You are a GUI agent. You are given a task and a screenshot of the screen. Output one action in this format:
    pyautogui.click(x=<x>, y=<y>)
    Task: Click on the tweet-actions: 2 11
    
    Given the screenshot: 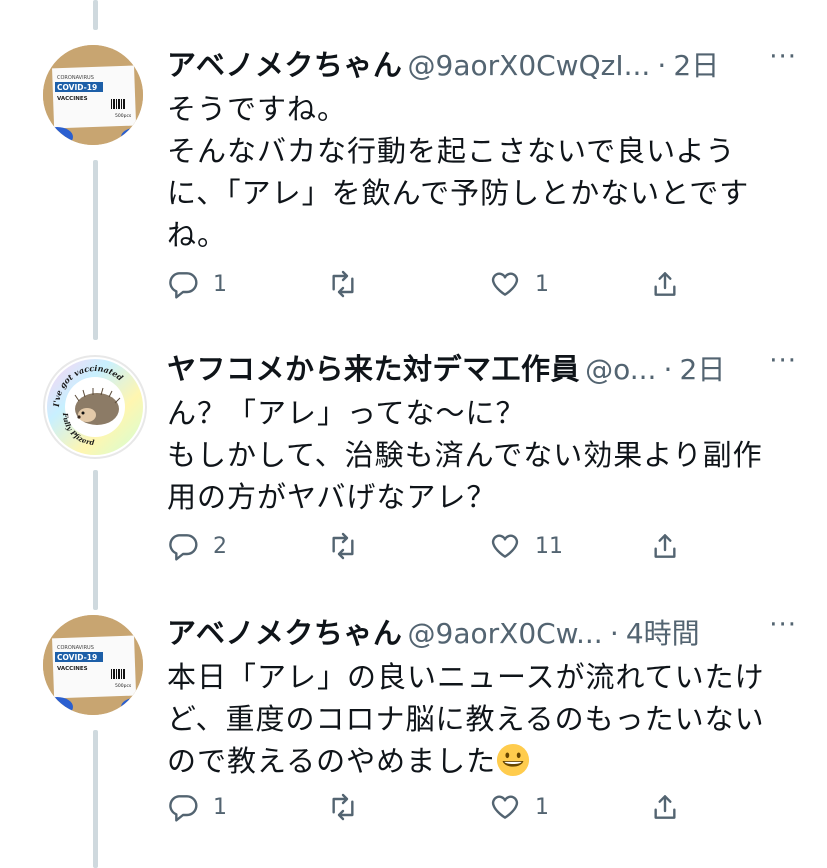 What is the action you would take?
    pyautogui.click(x=447, y=546)
    